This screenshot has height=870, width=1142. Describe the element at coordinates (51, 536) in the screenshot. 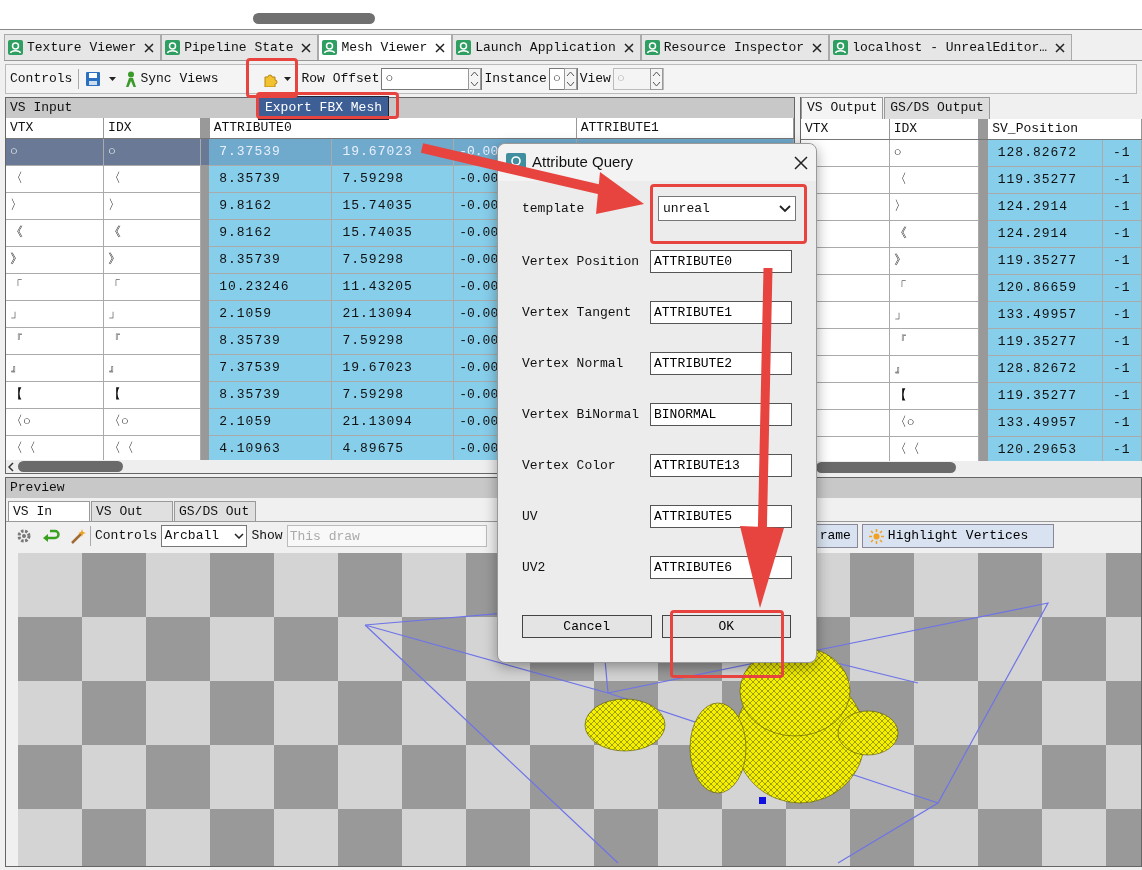

I see `undo-icon` at that location.